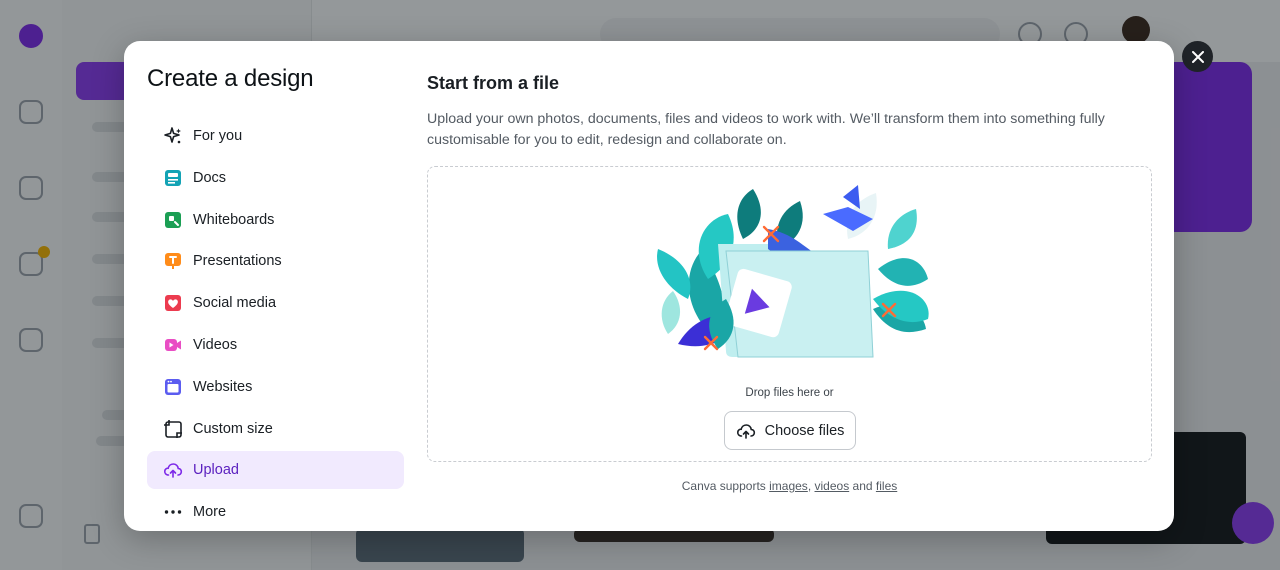 This screenshot has height=570, width=1280. Describe the element at coordinates (723, 486) in the screenshot. I see `supports-prefix: Canva supports` at that location.